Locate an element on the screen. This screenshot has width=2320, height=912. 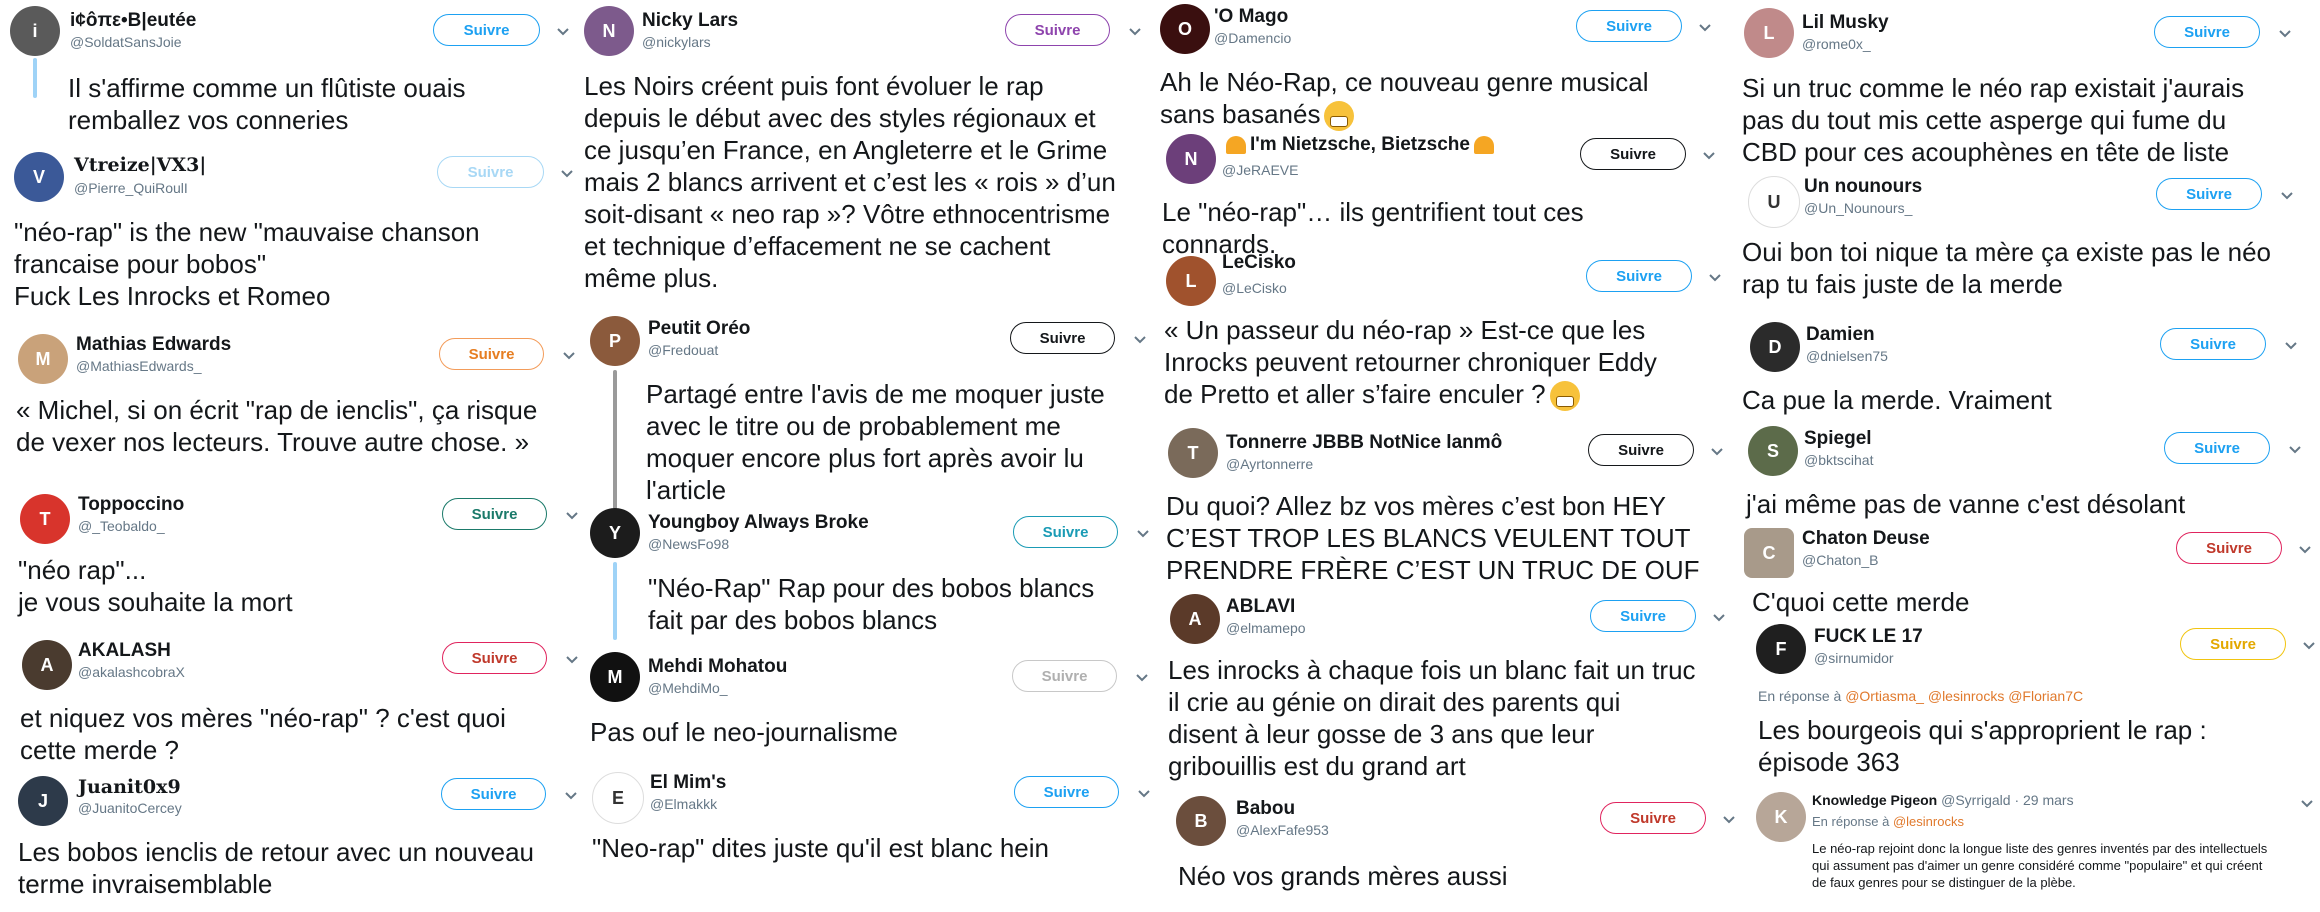
author-name: FUCK LE 17 is located at coordinates (1868, 637).